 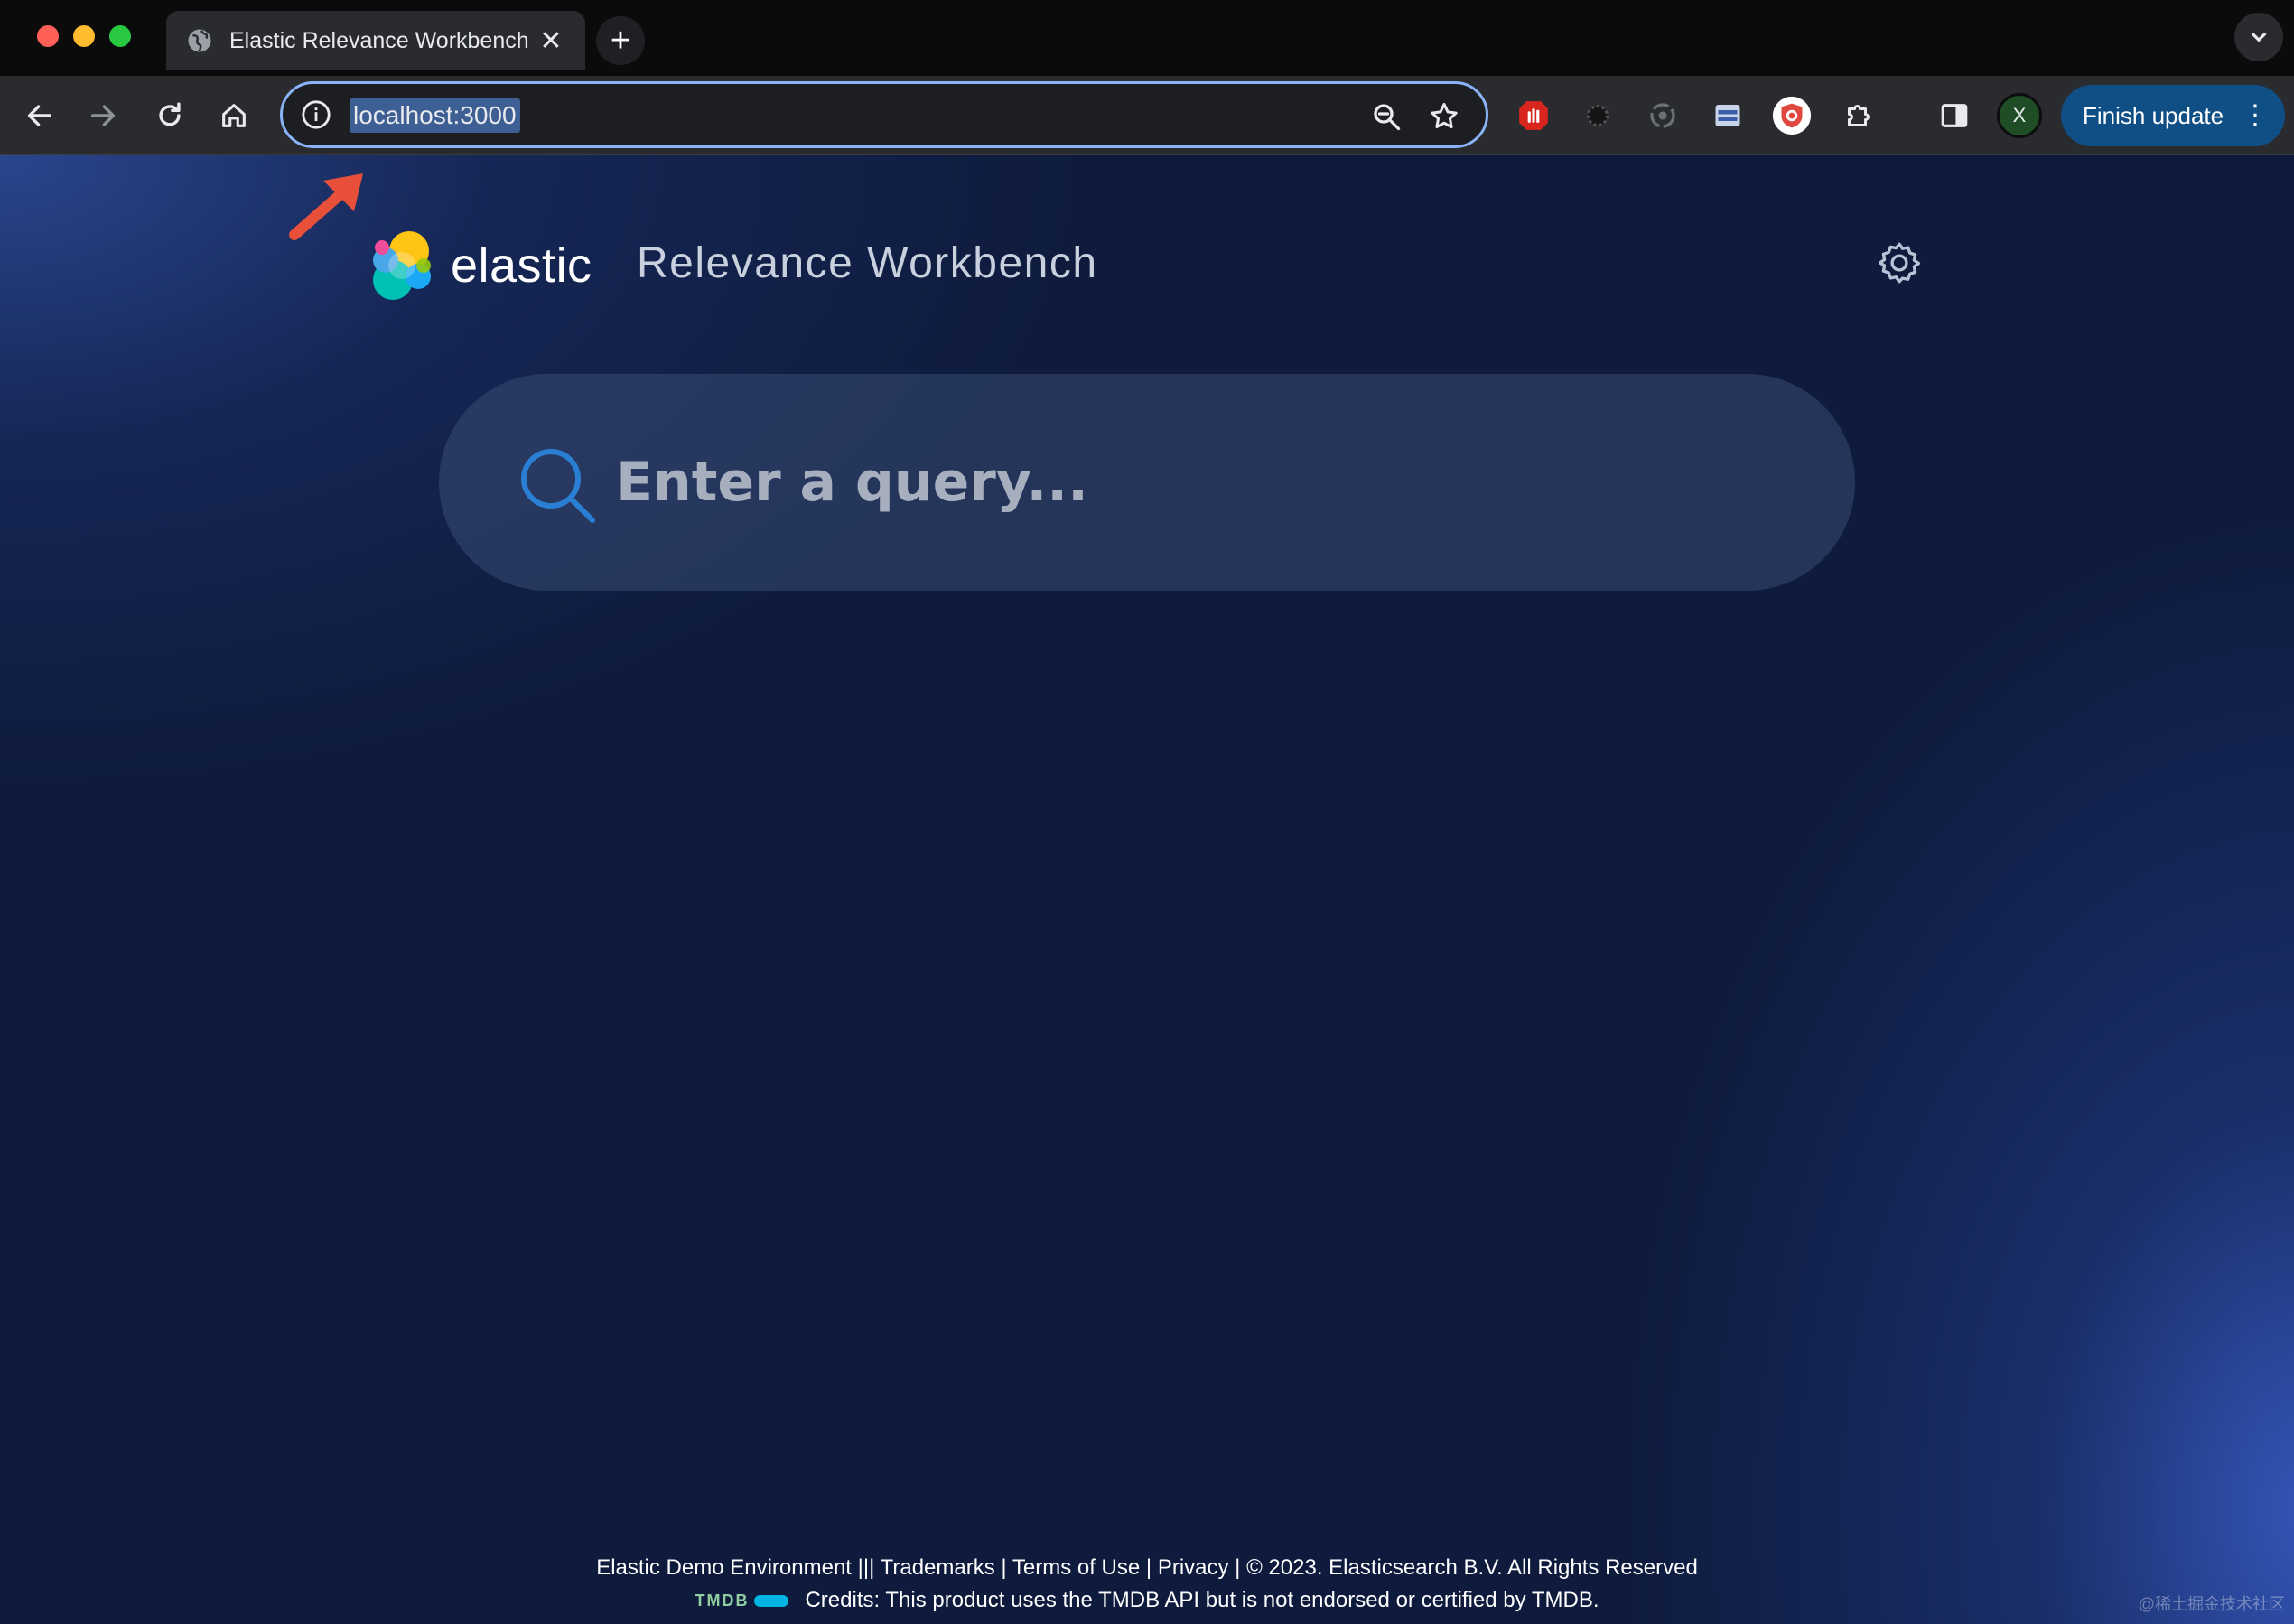 I want to click on home-button, so click(x=234, y=116).